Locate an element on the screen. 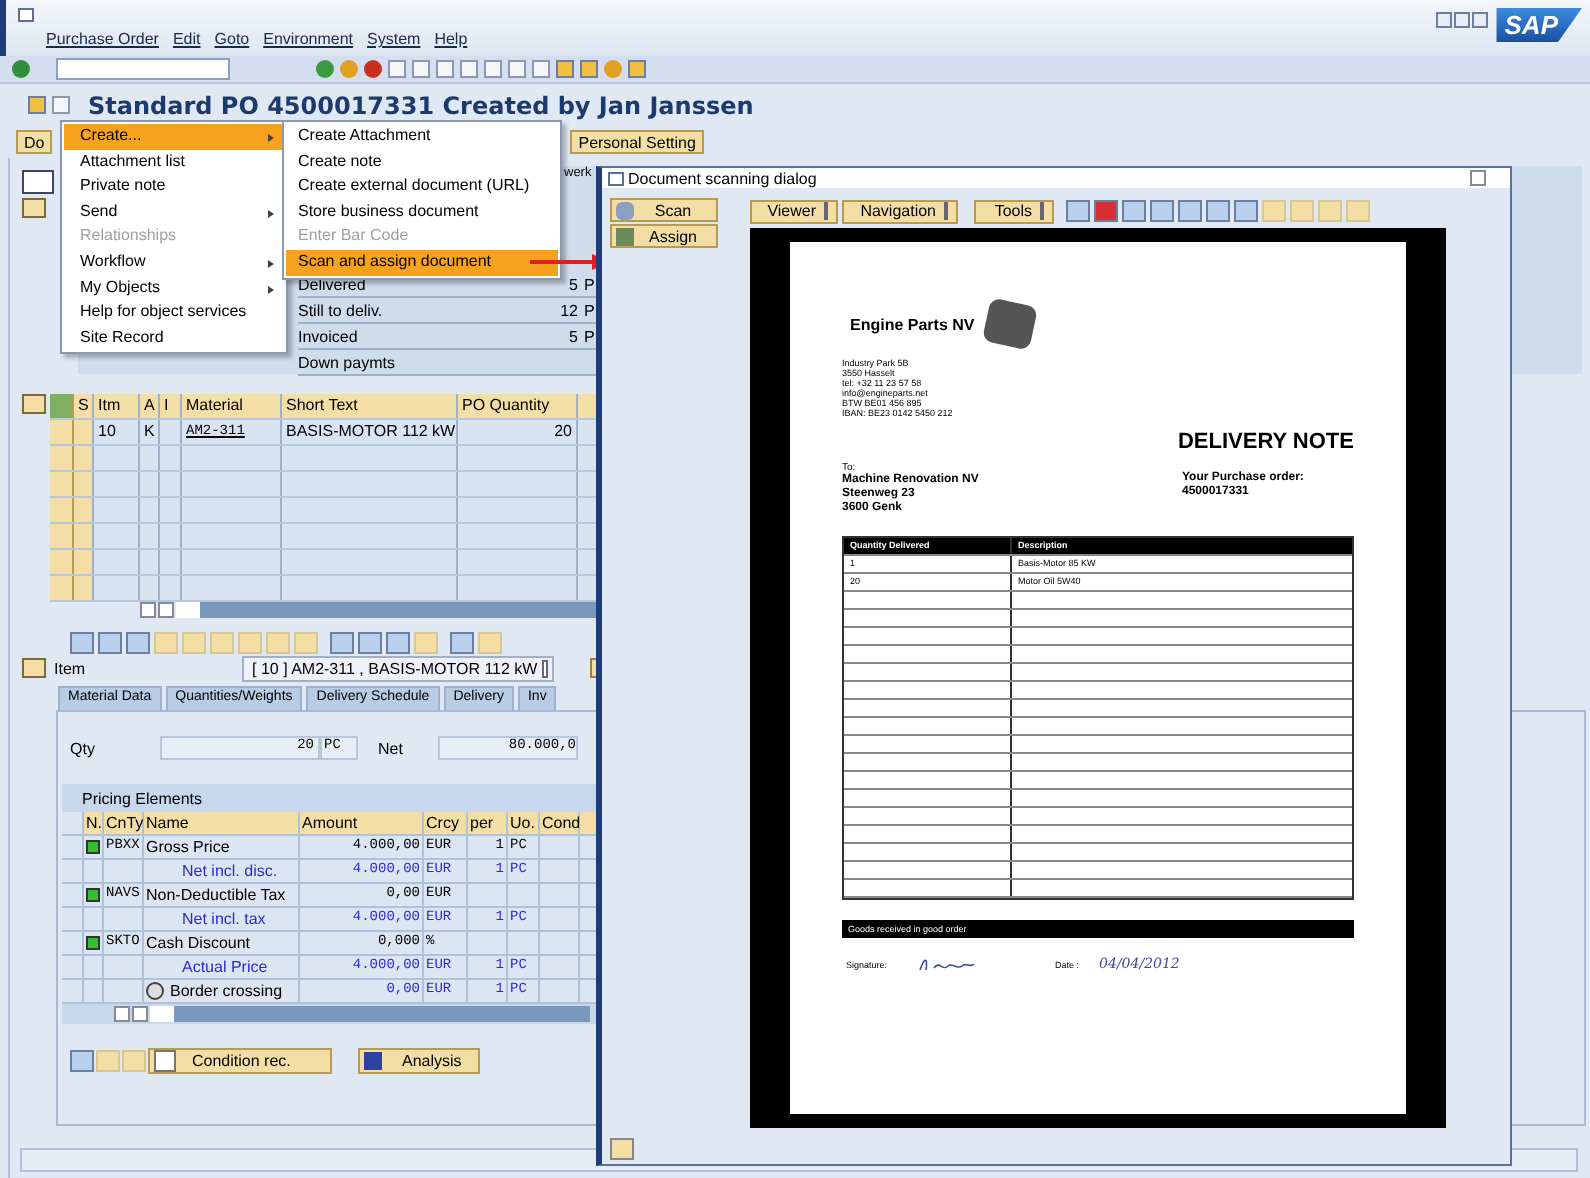  field-label: Qty is located at coordinates (83, 748).